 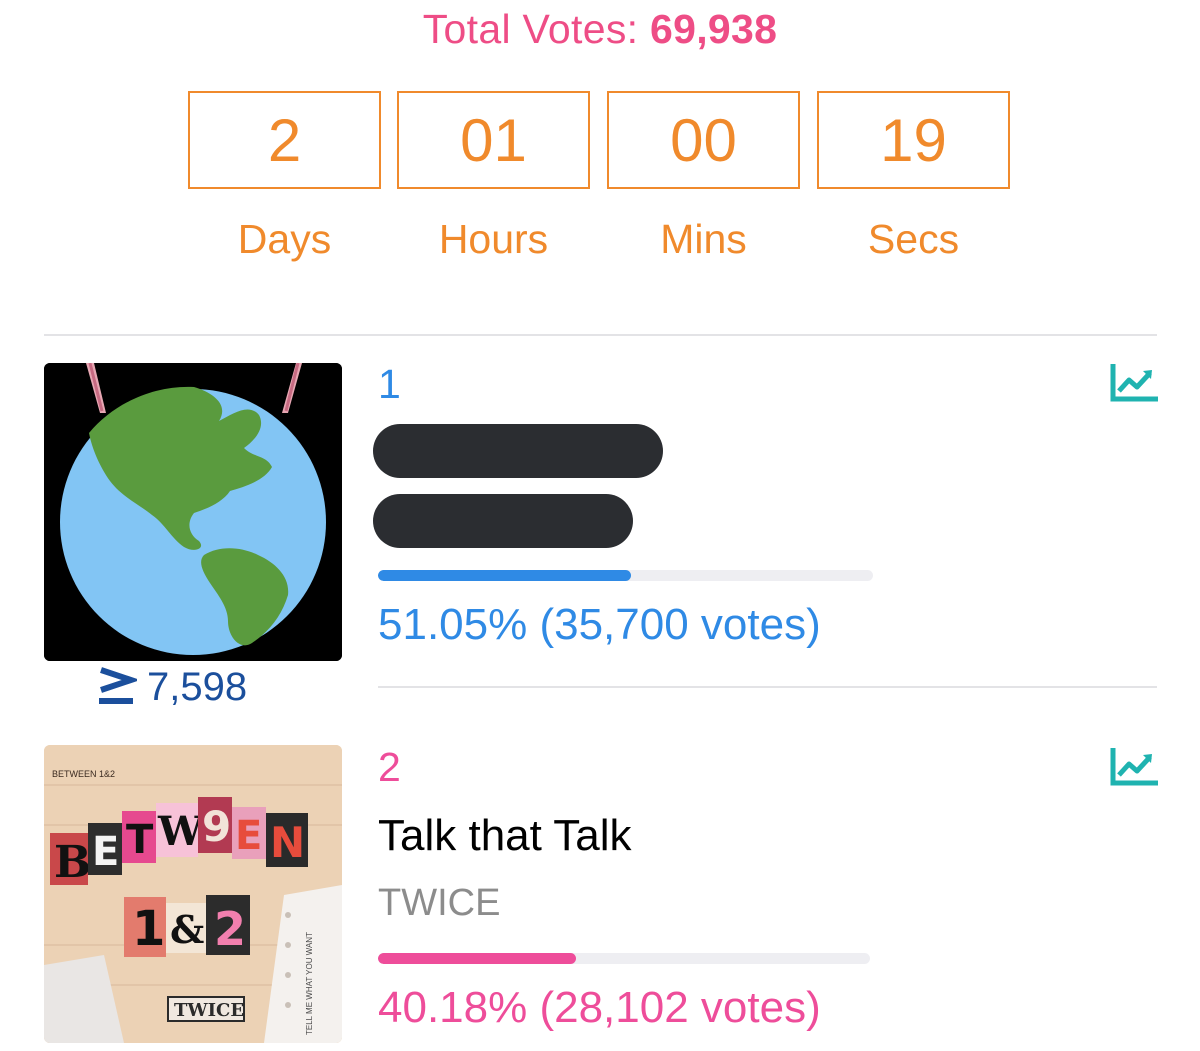 I want to click on countdown-hours-label: Hours, so click(x=493, y=239).